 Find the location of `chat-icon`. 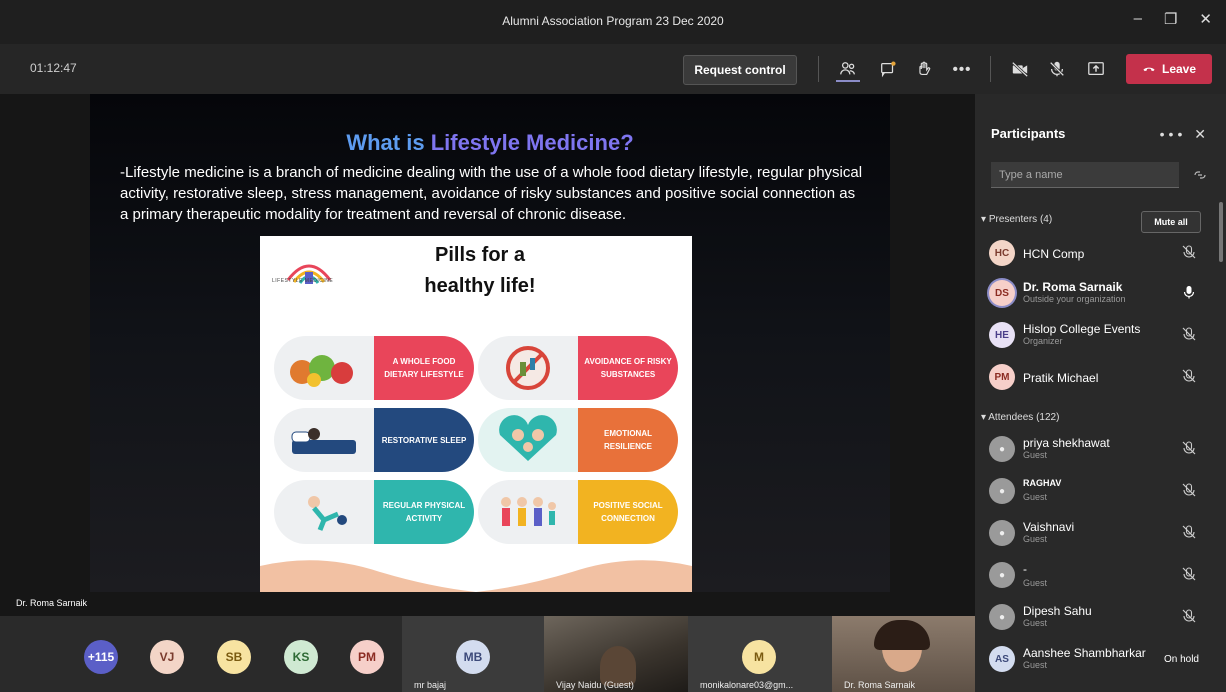

chat-icon is located at coordinates (888, 69).